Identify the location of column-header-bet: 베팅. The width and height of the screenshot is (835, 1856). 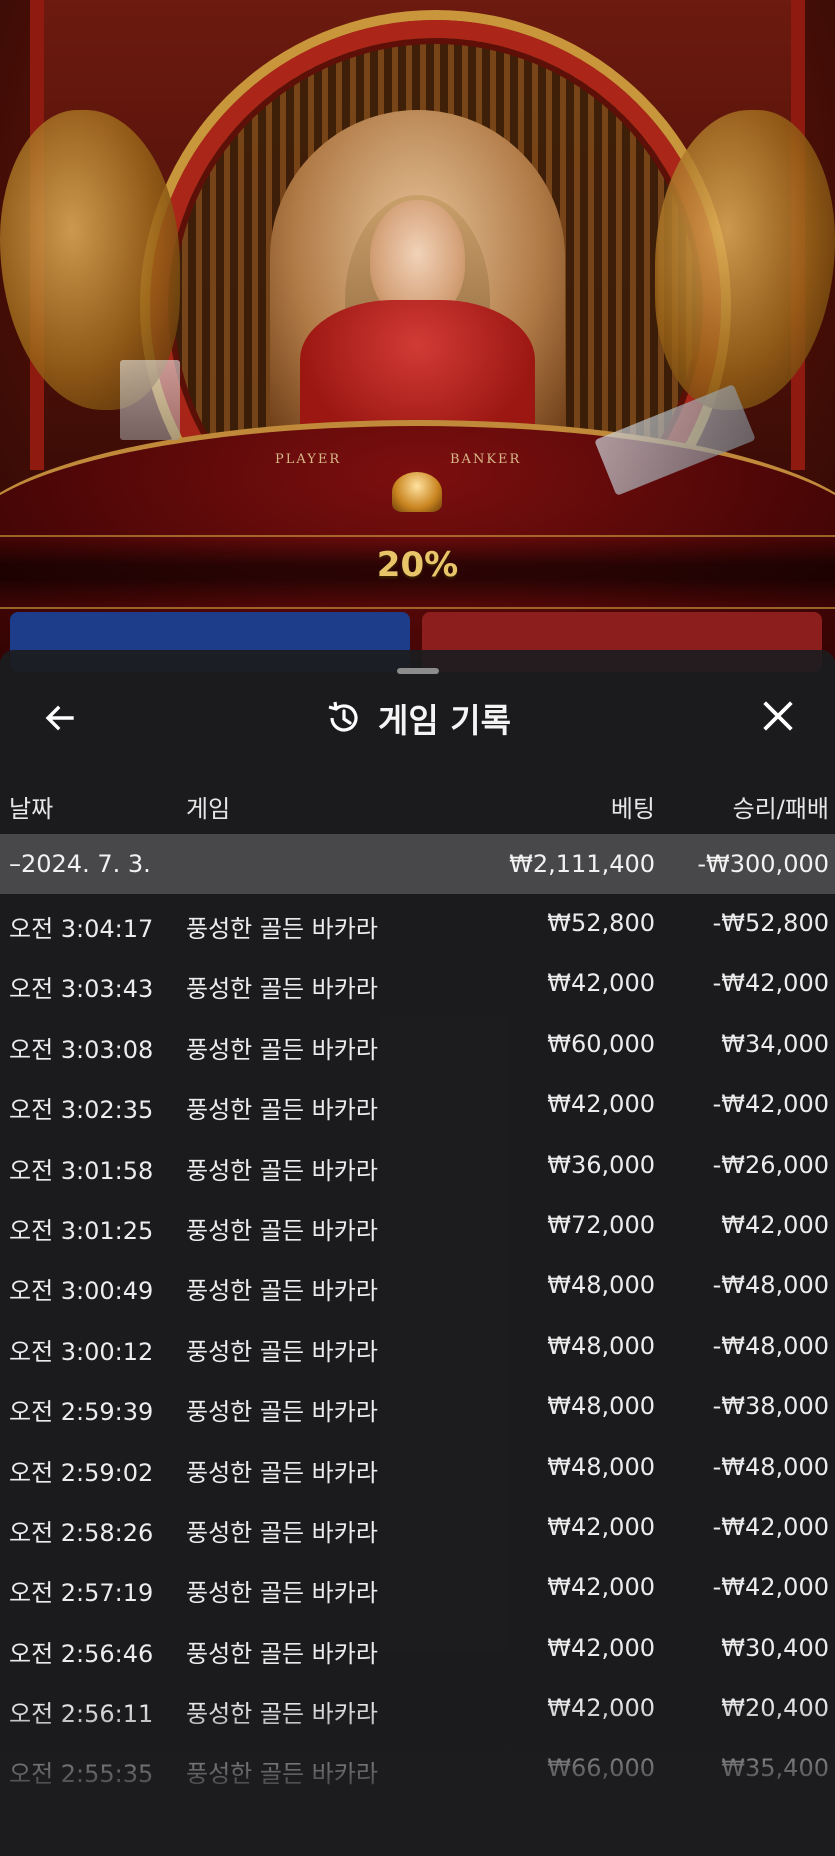
(632, 809).